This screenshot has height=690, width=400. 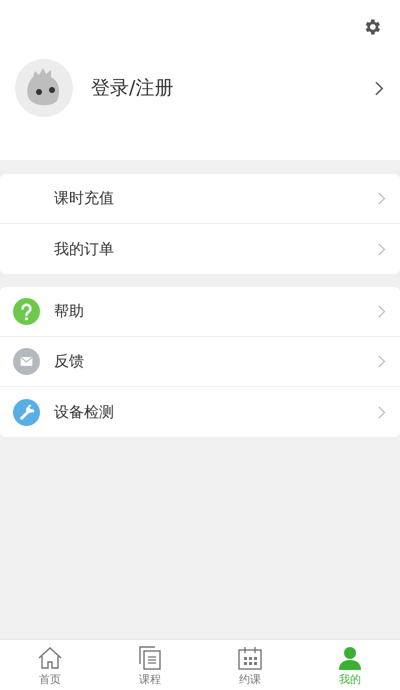 I want to click on menu-label: 设备检测, so click(x=84, y=412).